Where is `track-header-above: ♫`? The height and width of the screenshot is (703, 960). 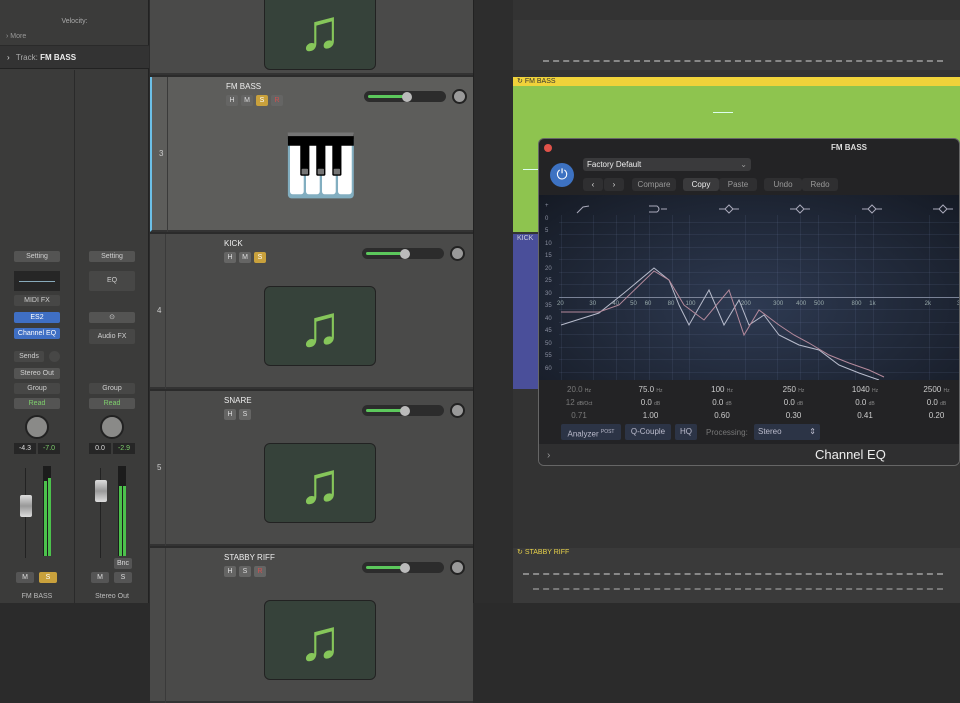
track-header-above: ♫ is located at coordinates (311, 37).